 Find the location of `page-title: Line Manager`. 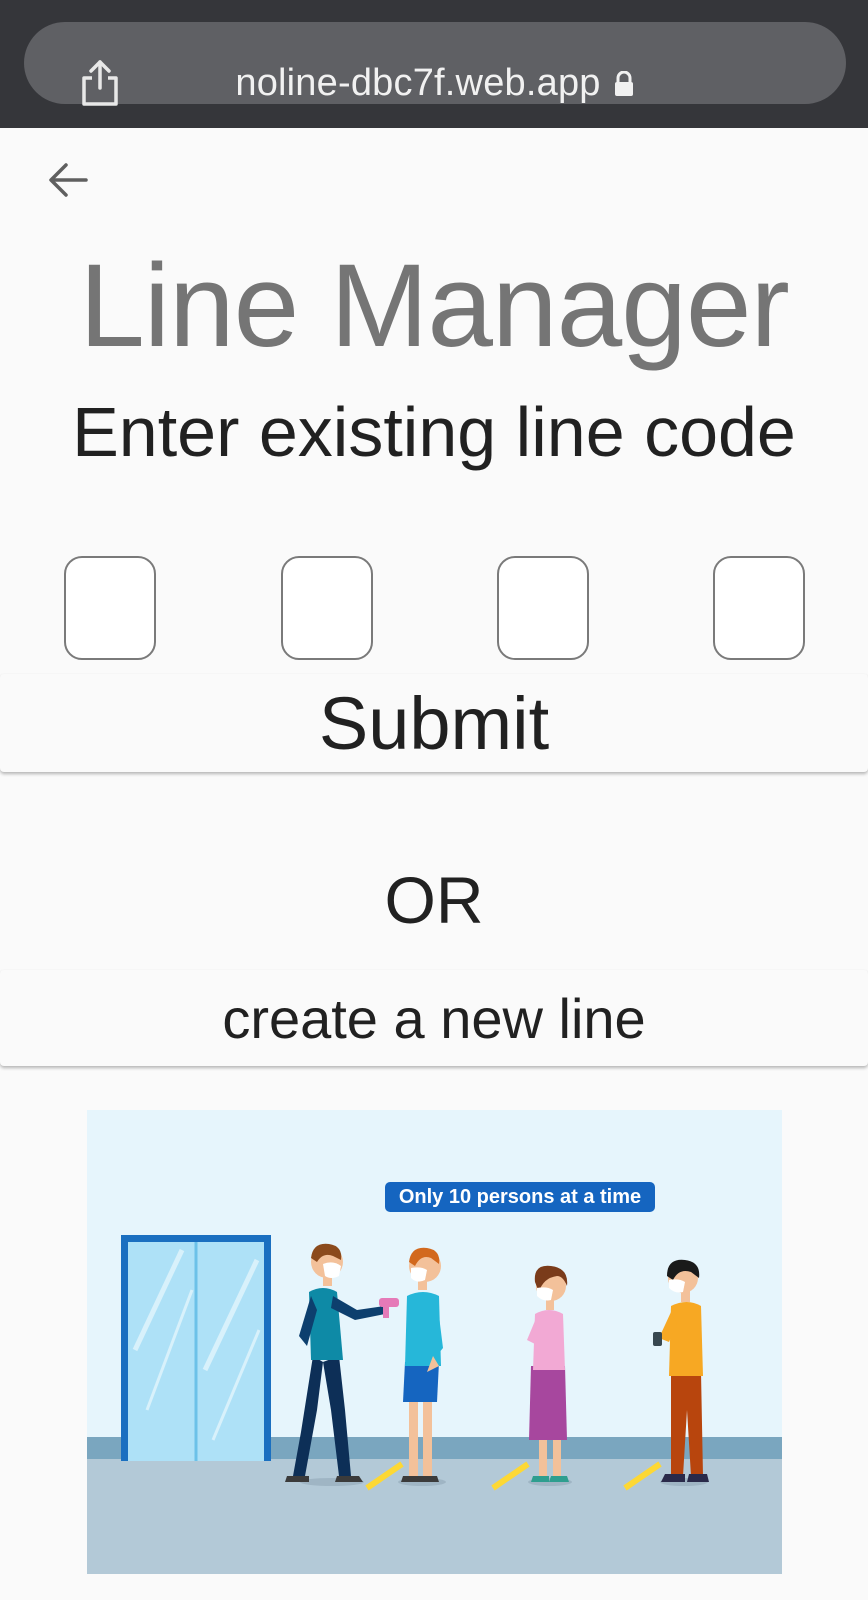

page-title: Line Manager is located at coordinates (434, 306).